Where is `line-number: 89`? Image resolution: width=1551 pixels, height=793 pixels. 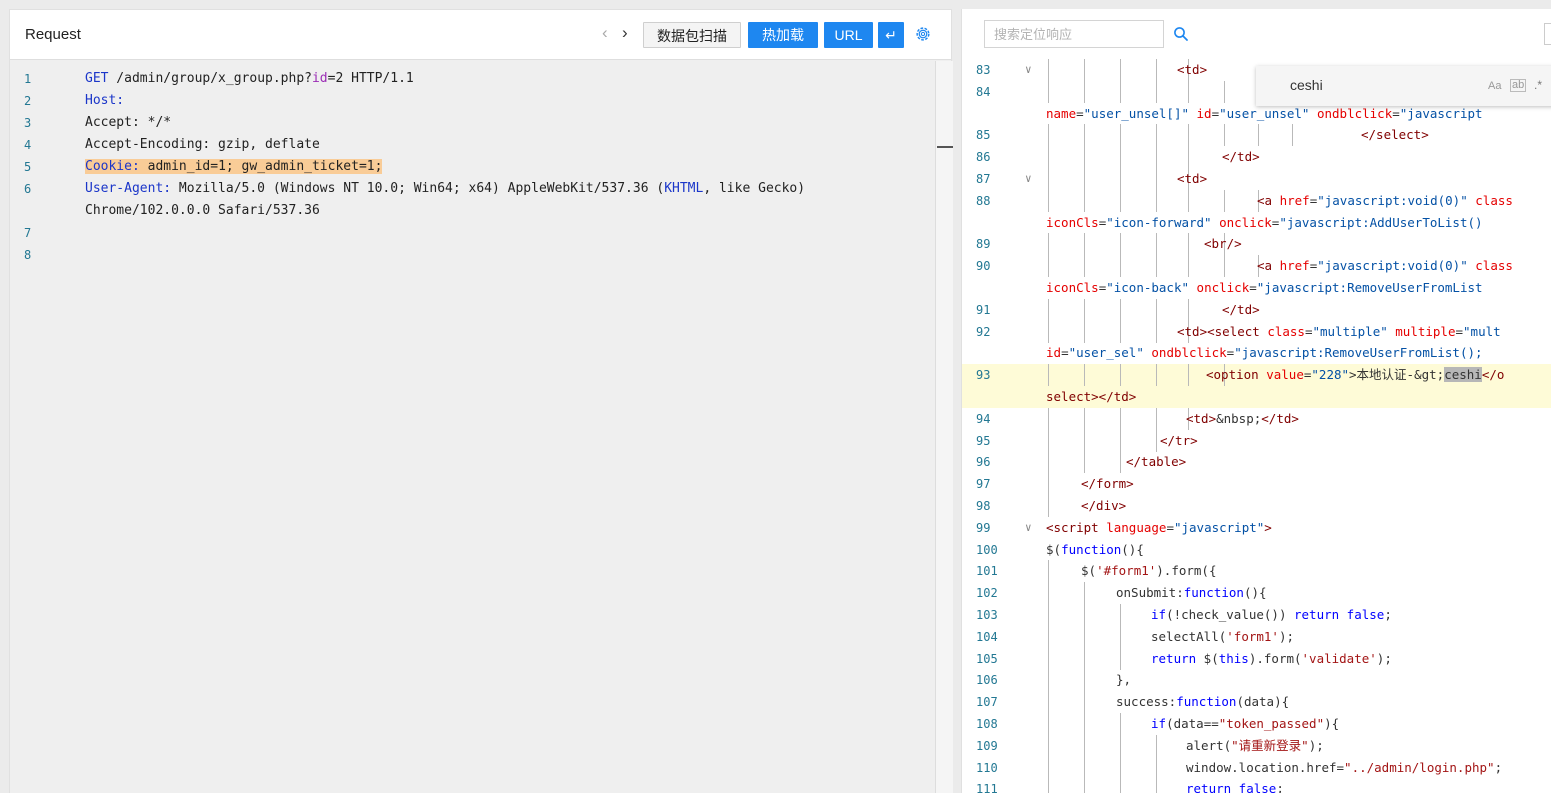 line-number: 89 is located at coordinates (983, 244).